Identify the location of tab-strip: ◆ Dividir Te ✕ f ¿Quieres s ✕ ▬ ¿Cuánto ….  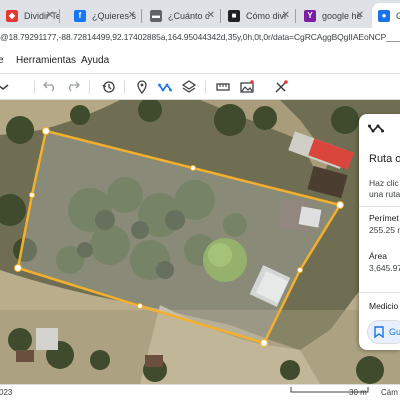
(200, 14).